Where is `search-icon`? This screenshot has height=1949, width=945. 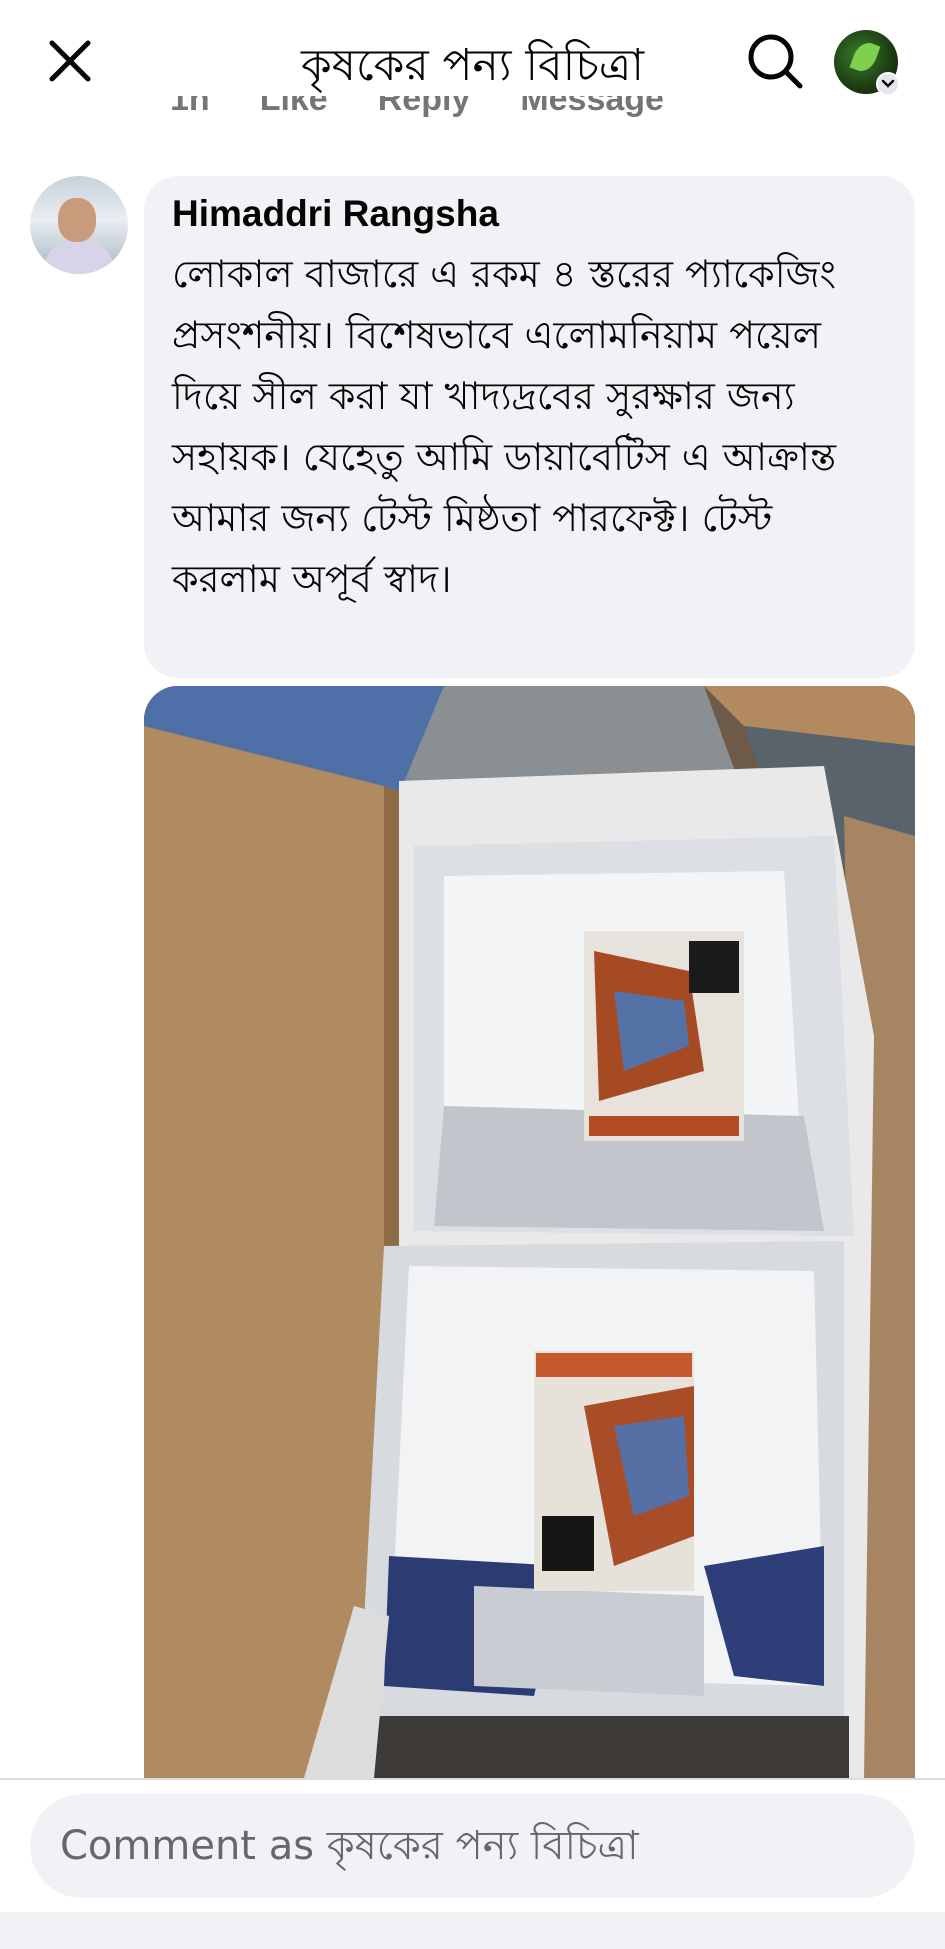
search-icon is located at coordinates (775, 61).